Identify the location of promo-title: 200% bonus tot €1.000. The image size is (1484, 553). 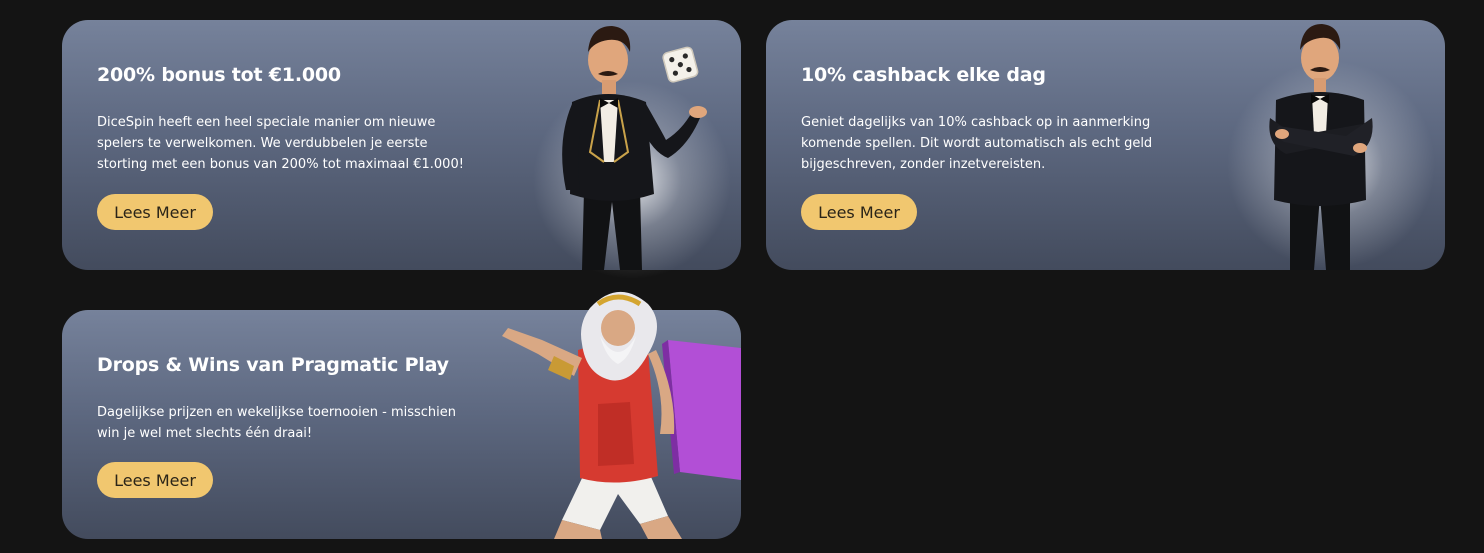
(219, 75).